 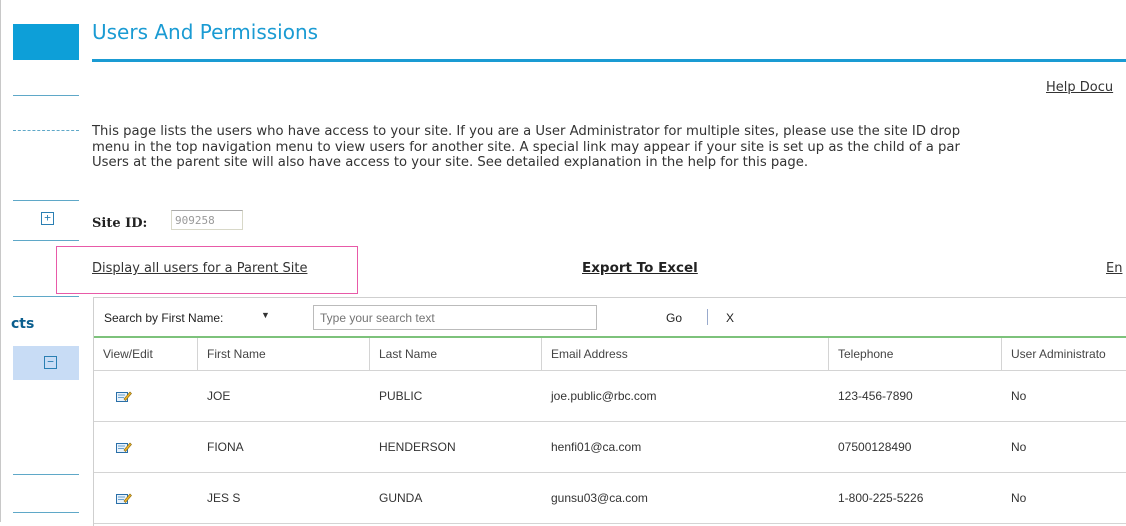 What do you see at coordinates (120, 223) in the screenshot?
I see `site-id-label: Site ID:` at bounding box center [120, 223].